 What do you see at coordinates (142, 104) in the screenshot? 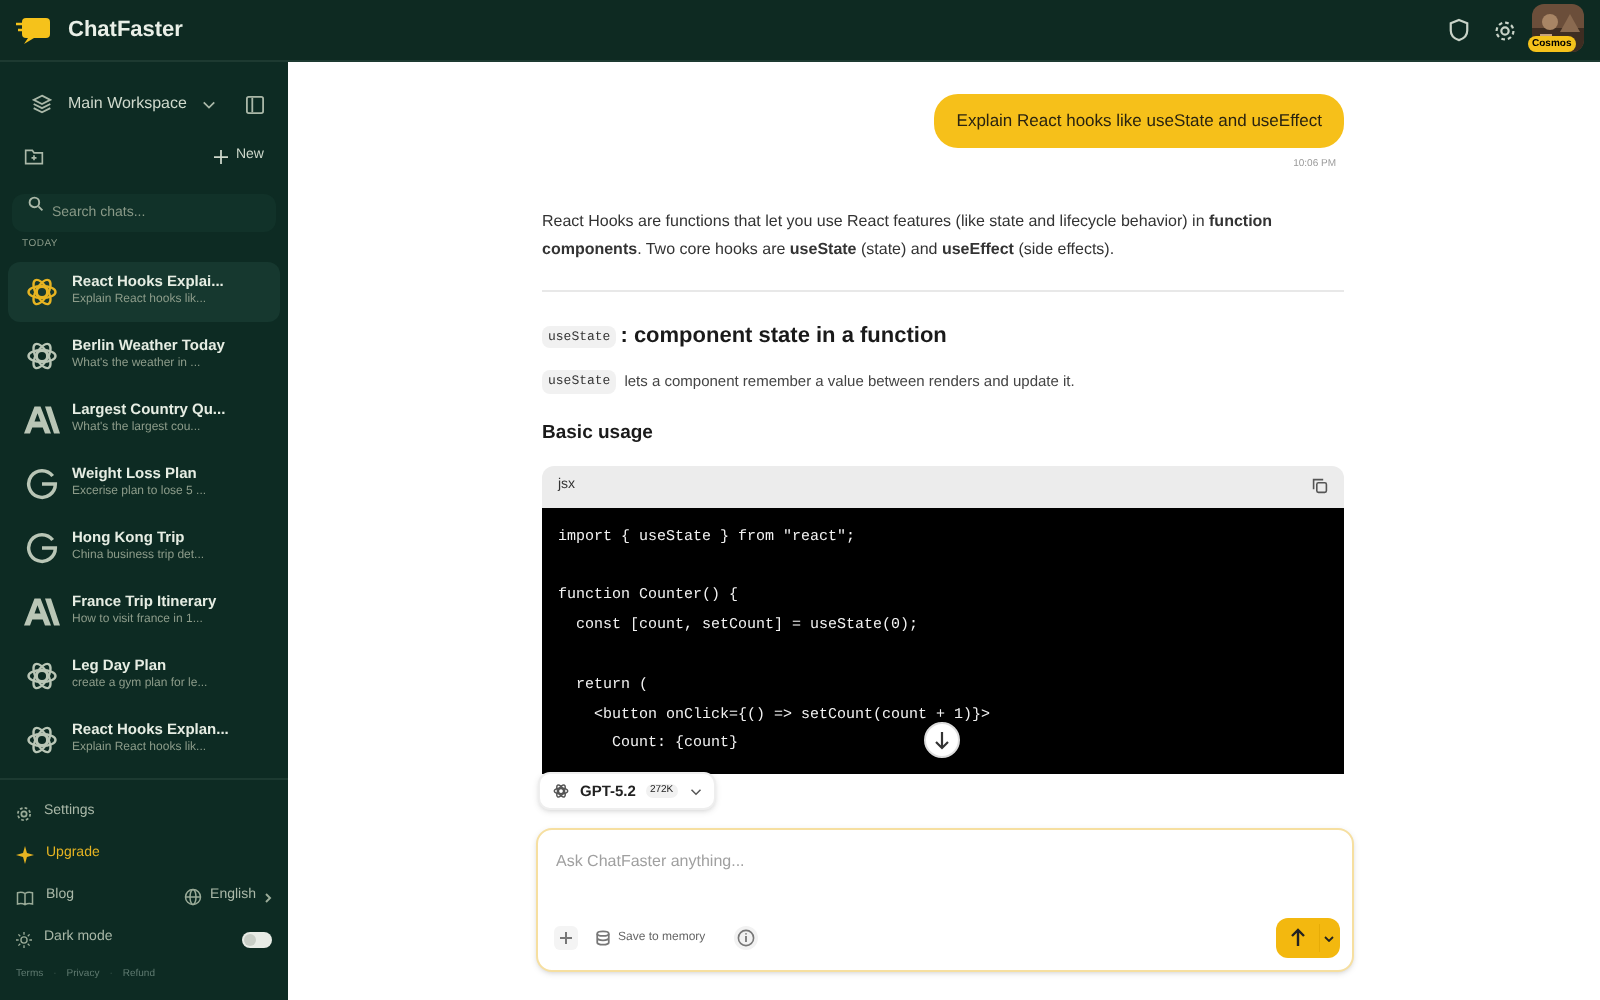
I see `workspace-dropdown: Main Workspace` at bounding box center [142, 104].